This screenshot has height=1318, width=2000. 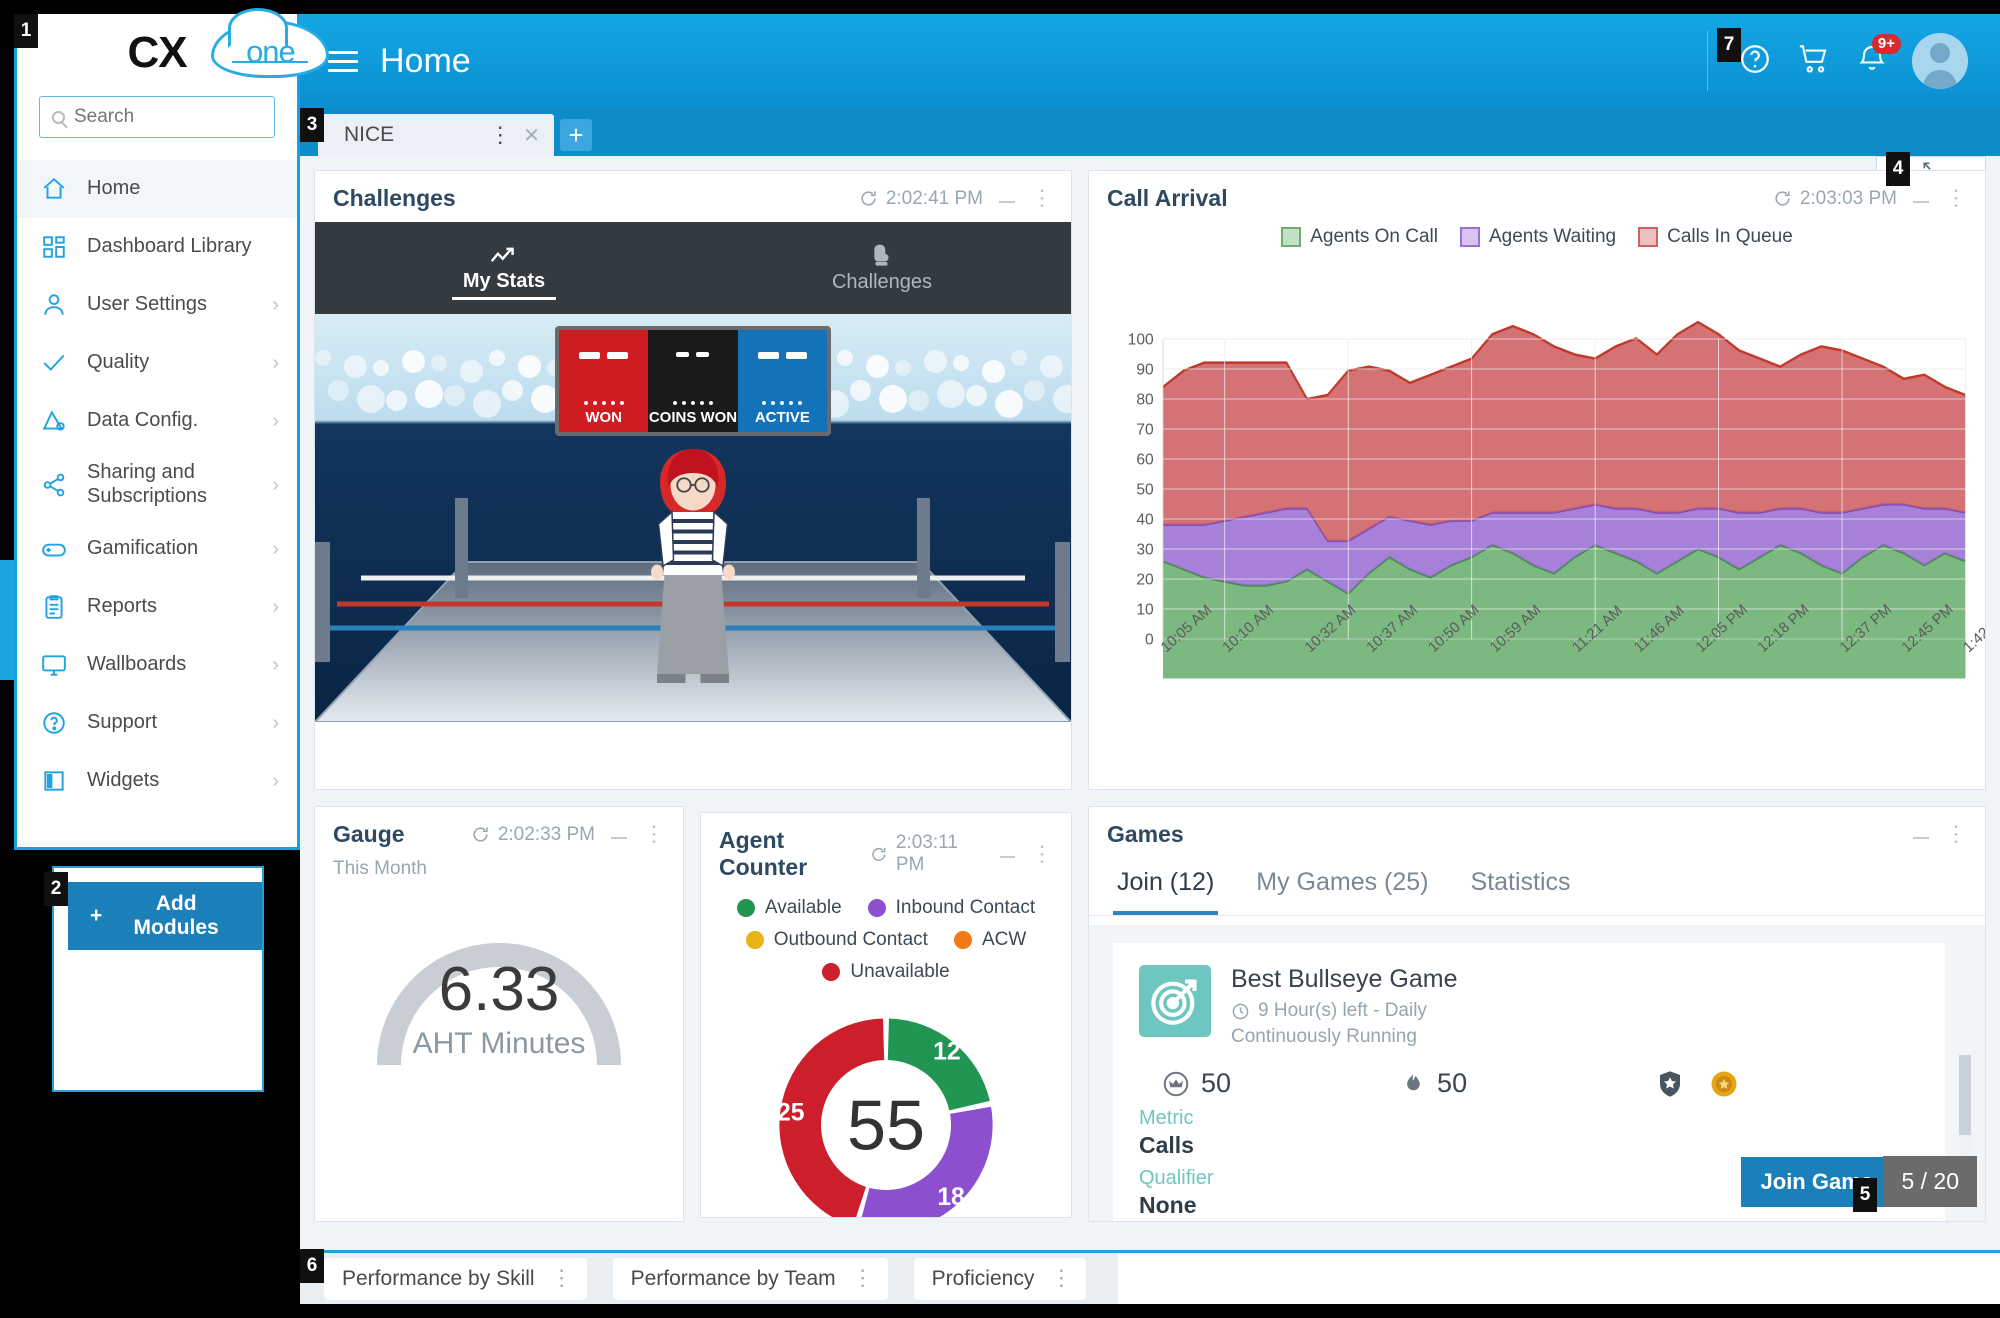 I want to click on sidebar-item-data-config: Data Config. ›, so click(x=157, y=421).